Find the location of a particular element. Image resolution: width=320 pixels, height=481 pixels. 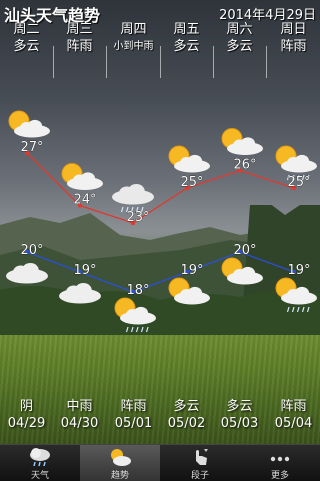

date-column-3: 阵雨 05/01 is located at coordinates (133, 415).